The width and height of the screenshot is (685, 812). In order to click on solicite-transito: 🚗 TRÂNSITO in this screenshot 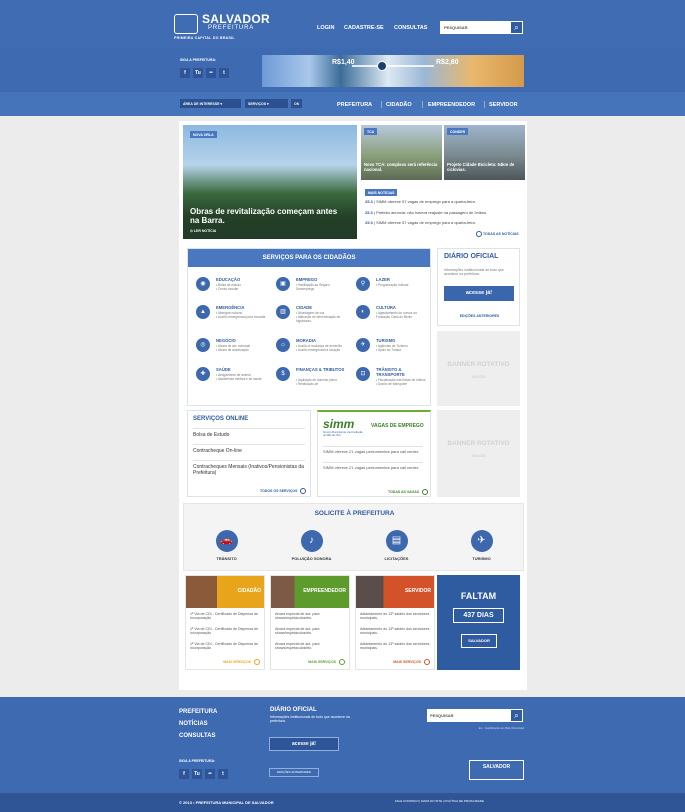, I will do `click(226, 545)`.